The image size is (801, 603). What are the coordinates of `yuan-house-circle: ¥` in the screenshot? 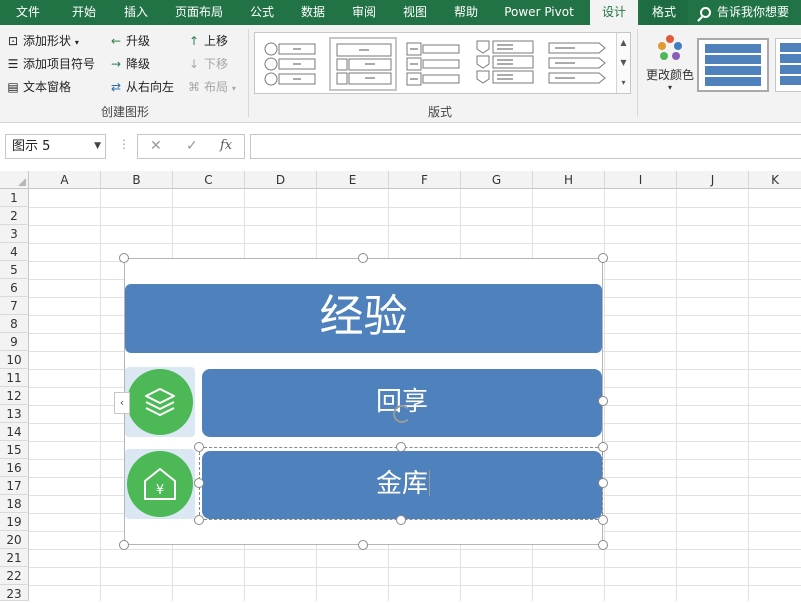 It's located at (160, 484).